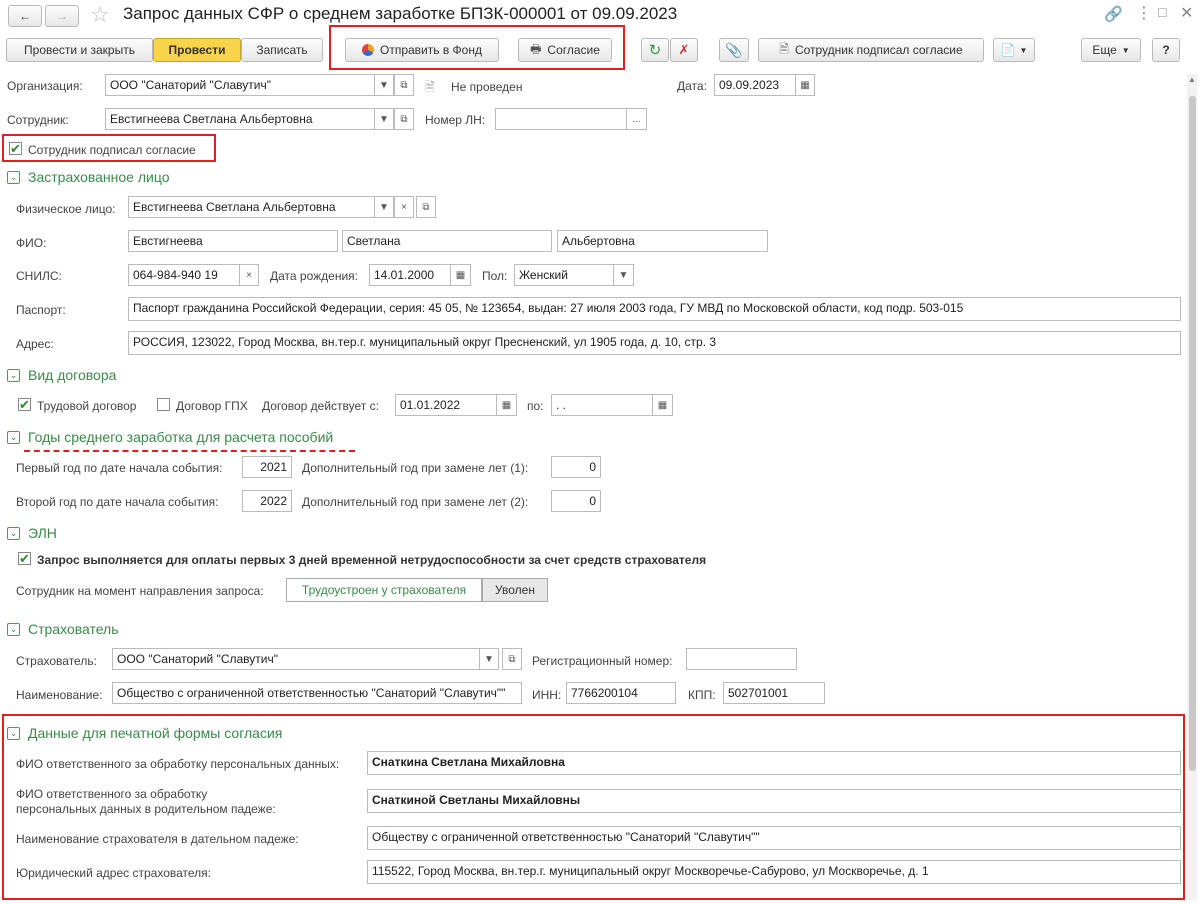 The height and width of the screenshot is (905, 1199). I want to click on valid-to-calendar-button: ▦, so click(662, 405).